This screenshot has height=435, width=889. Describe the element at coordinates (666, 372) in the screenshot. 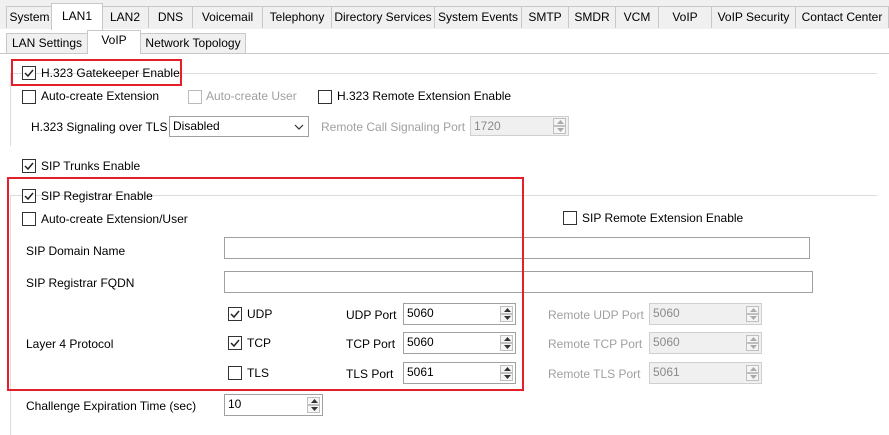

I see `remote-tls-value: 5061` at that location.